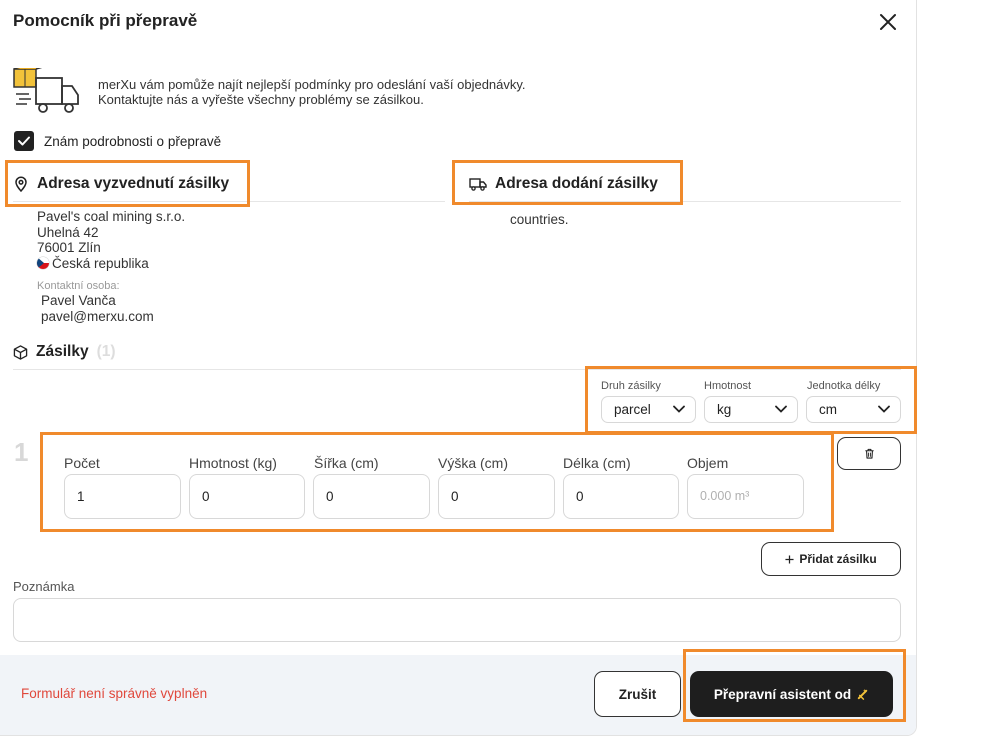  I want to click on count-input: 1, so click(122, 496).